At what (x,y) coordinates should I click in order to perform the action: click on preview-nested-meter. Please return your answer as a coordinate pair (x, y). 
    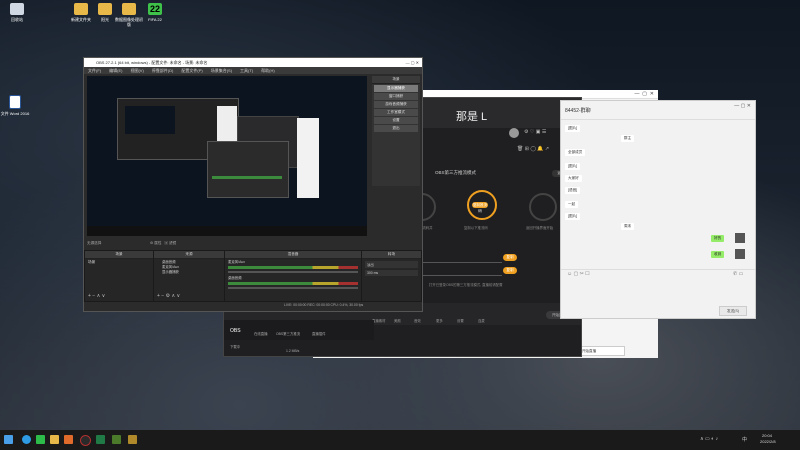
    Looking at the image, I should click on (247, 177).